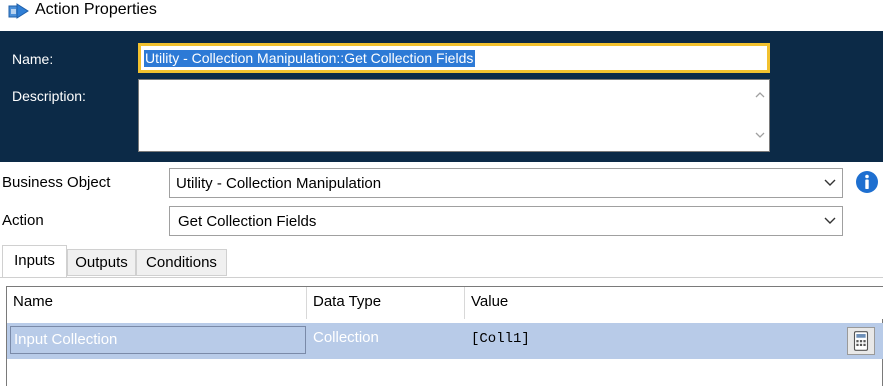 The width and height of the screenshot is (883, 386). I want to click on action-properties-icon, so click(18, 11).